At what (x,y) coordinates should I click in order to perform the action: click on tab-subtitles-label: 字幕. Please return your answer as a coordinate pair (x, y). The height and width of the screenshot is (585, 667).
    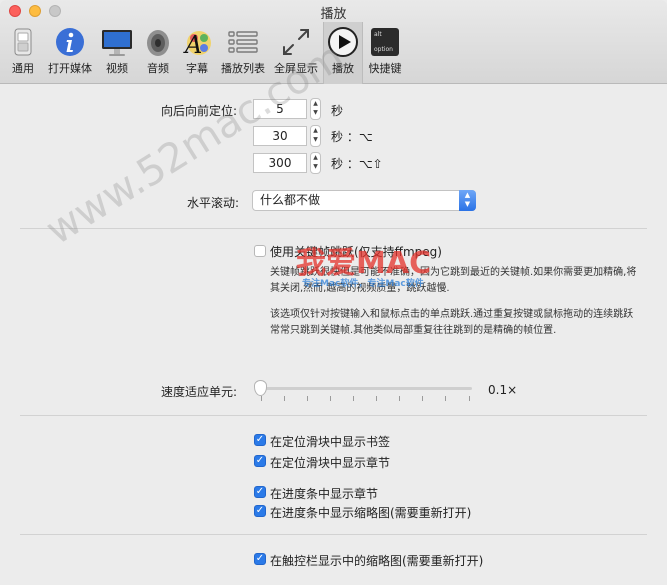
    Looking at the image, I should click on (197, 68).